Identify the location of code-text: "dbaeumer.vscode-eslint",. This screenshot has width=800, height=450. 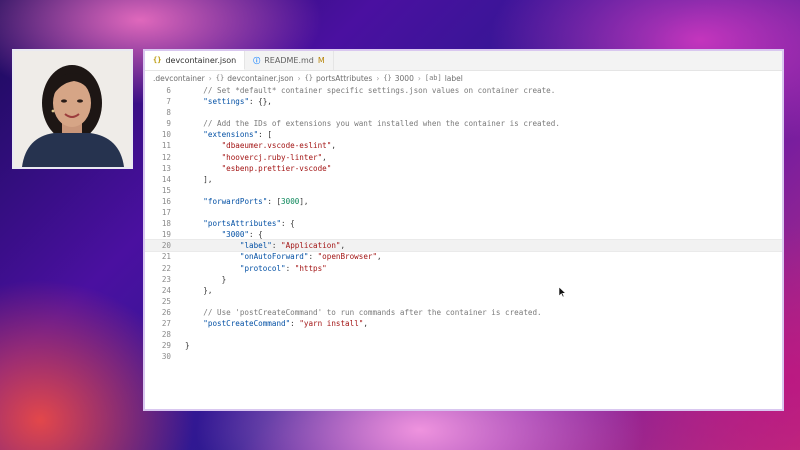
(278, 146).